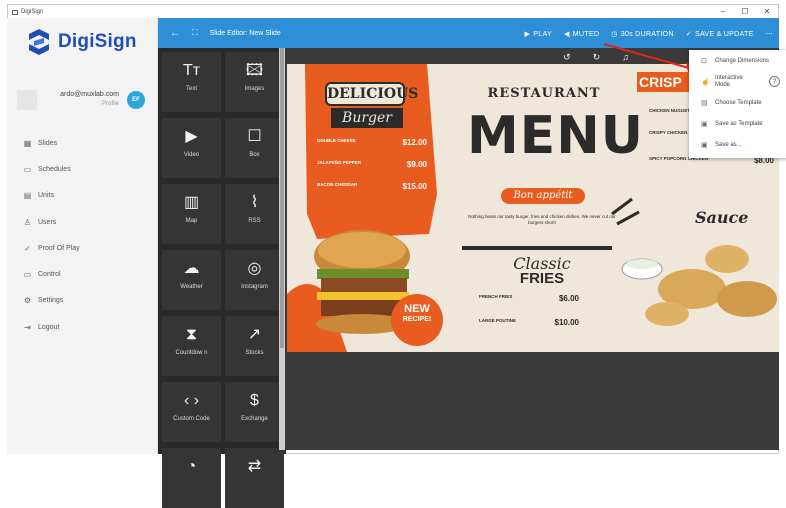 The height and width of the screenshot is (508, 786). What do you see at coordinates (27, 100) in the screenshot?
I see `user-photo` at bounding box center [27, 100].